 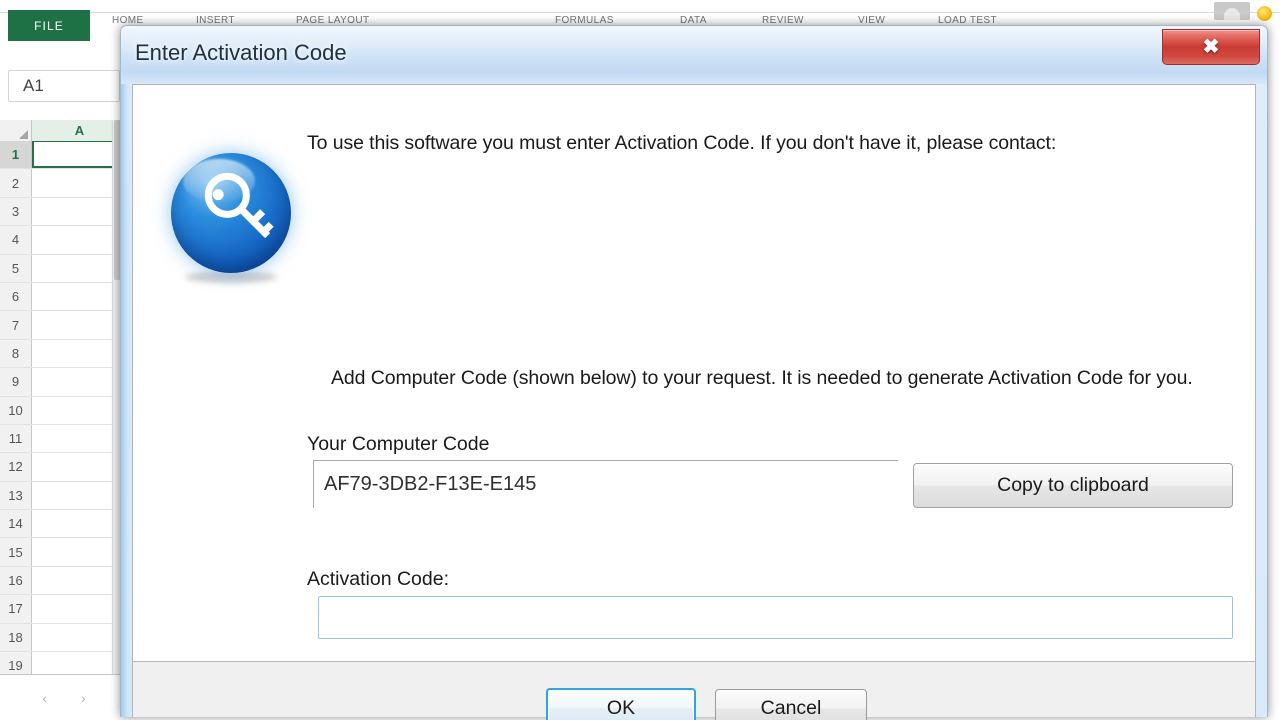 I want to click on row-header: 2, so click(x=16, y=183).